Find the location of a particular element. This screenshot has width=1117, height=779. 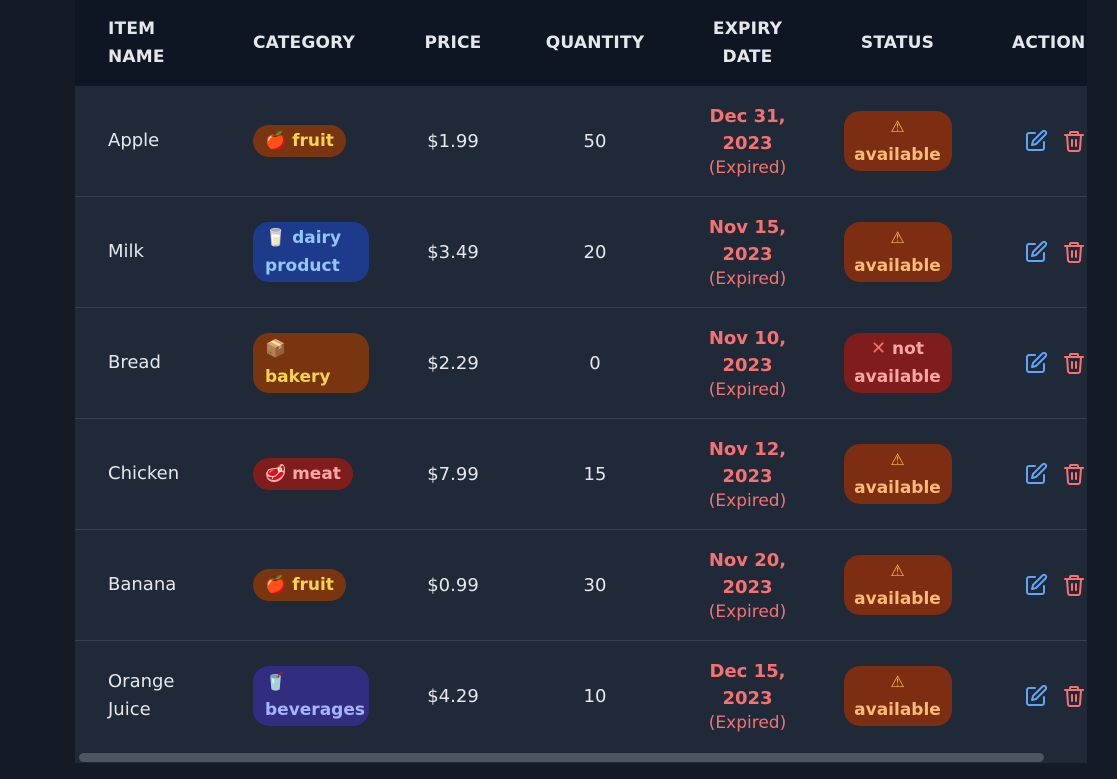

expiry-date: Nov 20, 2023 (Expired) is located at coordinates (747, 586).